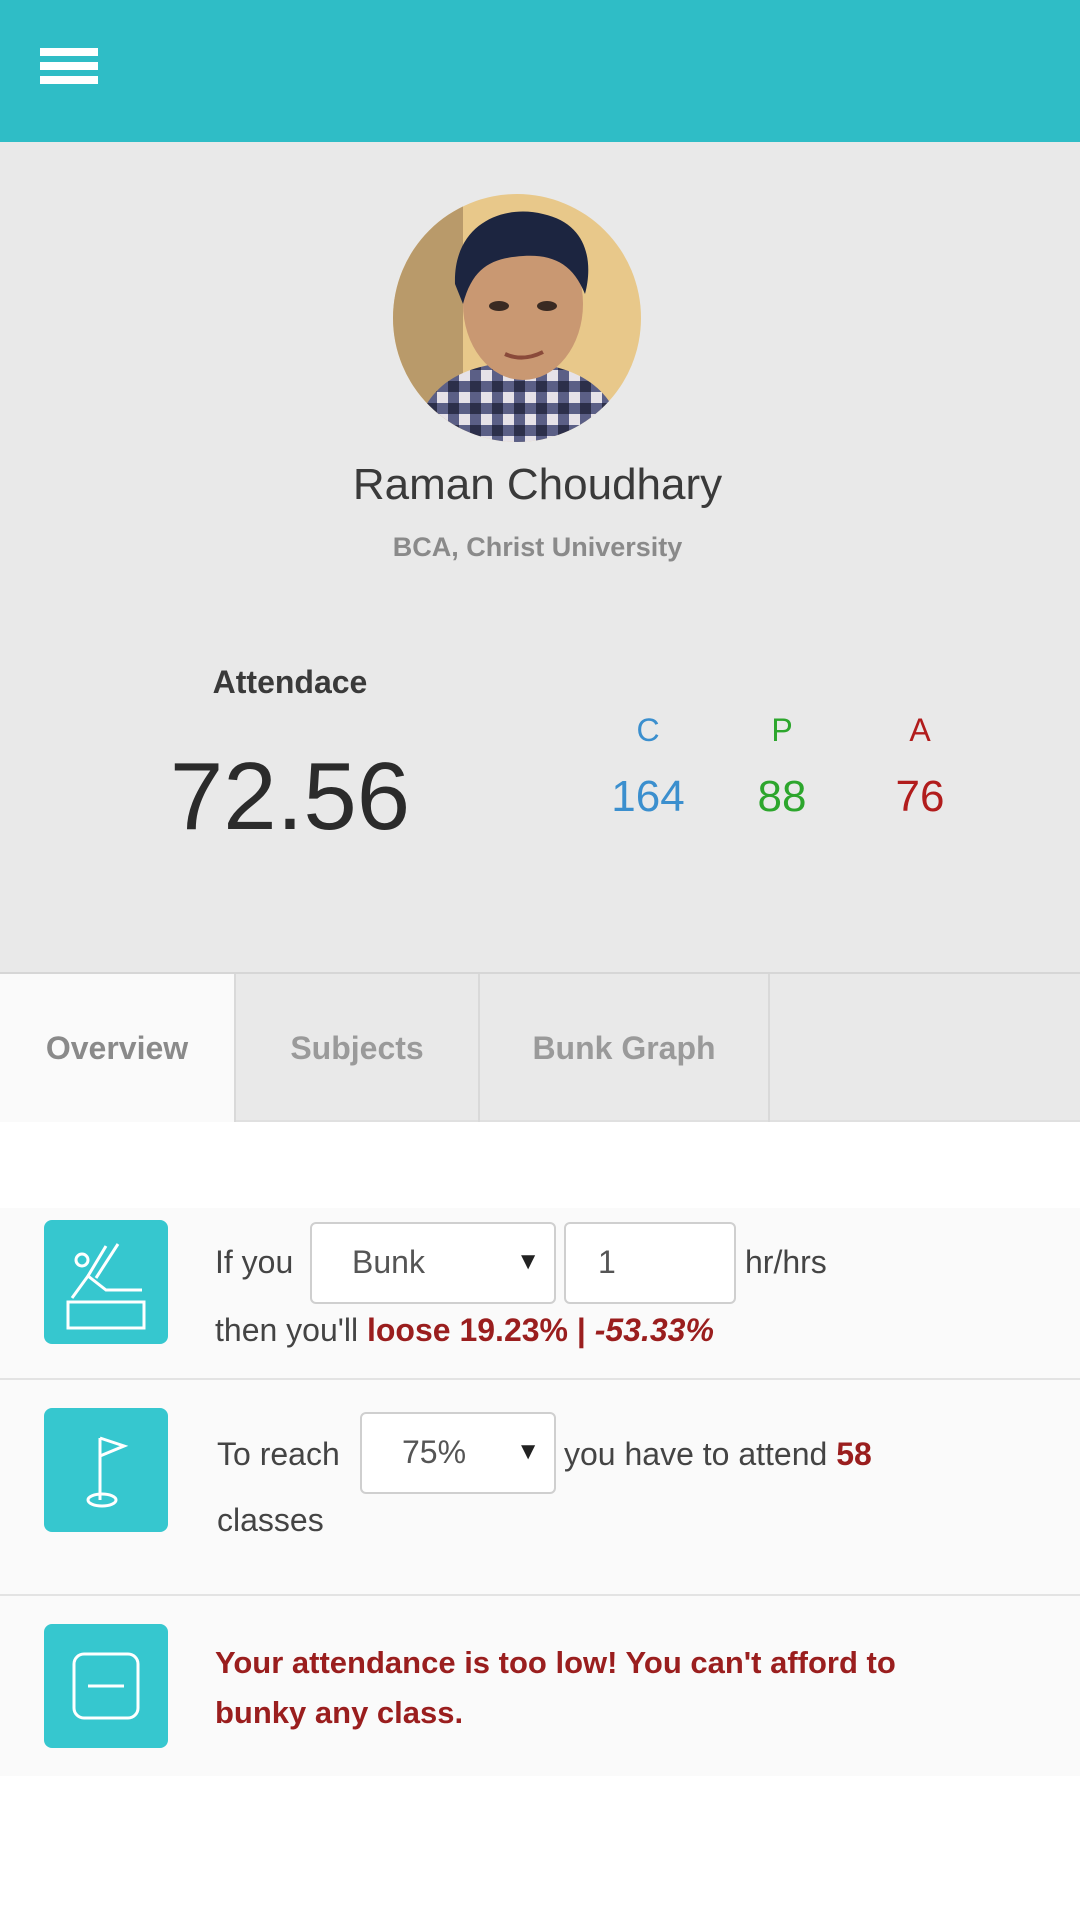 The height and width of the screenshot is (1920, 1080). I want to click on stat-present: P 88, so click(782, 767).